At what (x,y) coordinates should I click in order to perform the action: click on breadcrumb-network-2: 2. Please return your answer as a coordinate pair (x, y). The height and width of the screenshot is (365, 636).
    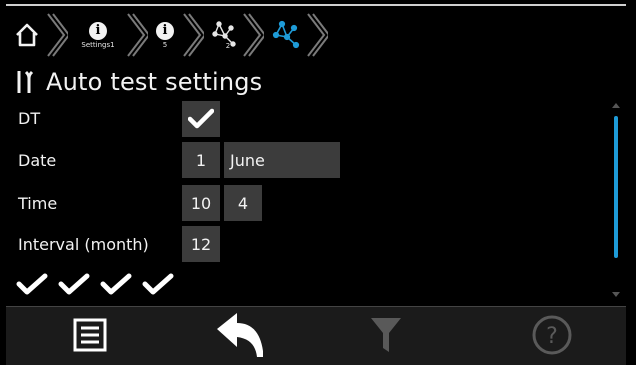
    Looking at the image, I should click on (223, 35).